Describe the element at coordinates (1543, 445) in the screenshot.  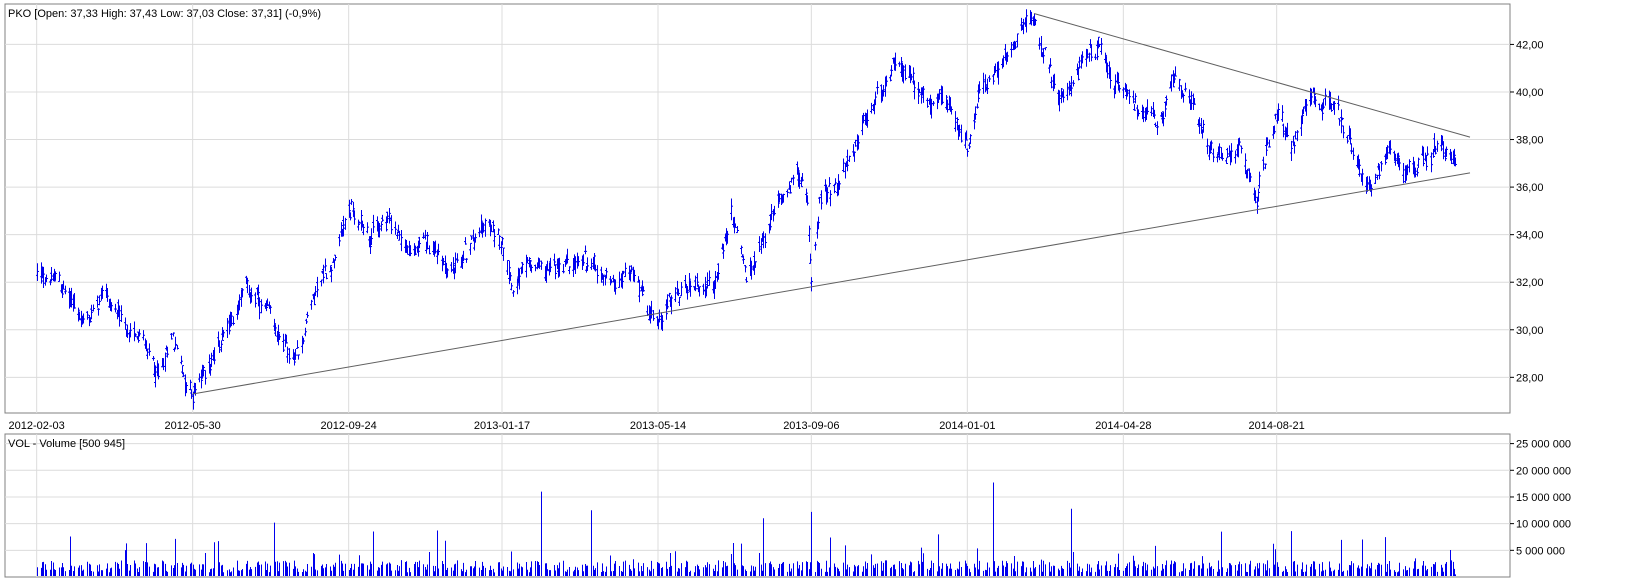
I see `volume-y-tick-label: 25 000 000` at that location.